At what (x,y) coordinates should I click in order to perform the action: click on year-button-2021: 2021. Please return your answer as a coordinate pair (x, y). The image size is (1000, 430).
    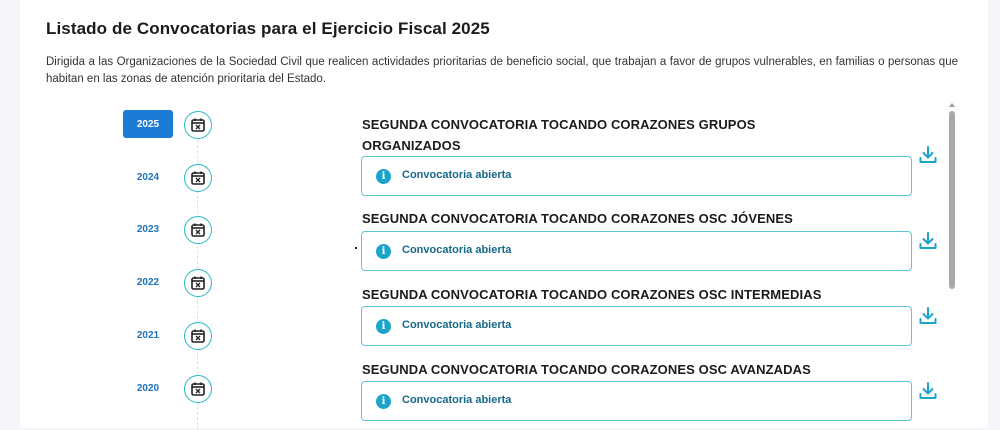
    Looking at the image, I should click on (148, 335).